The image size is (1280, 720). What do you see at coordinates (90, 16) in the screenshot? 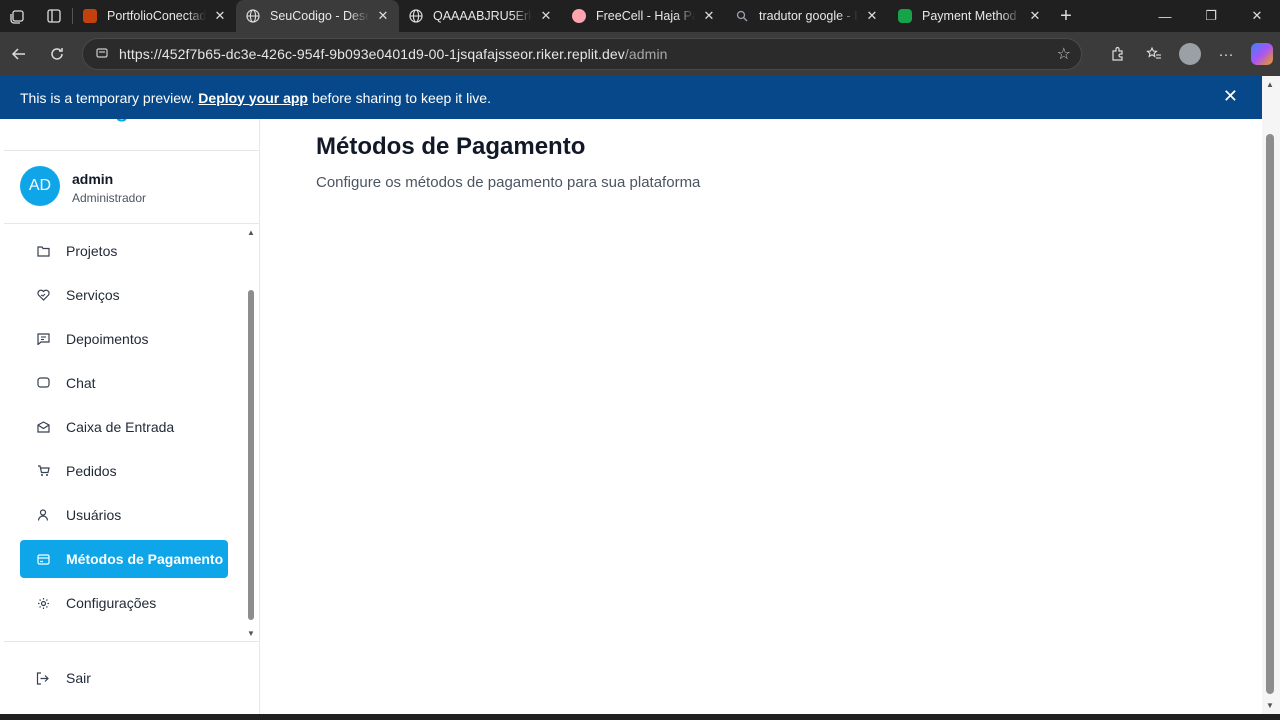
I see `grid-favicon-icon` at bounding box center [90, 16].